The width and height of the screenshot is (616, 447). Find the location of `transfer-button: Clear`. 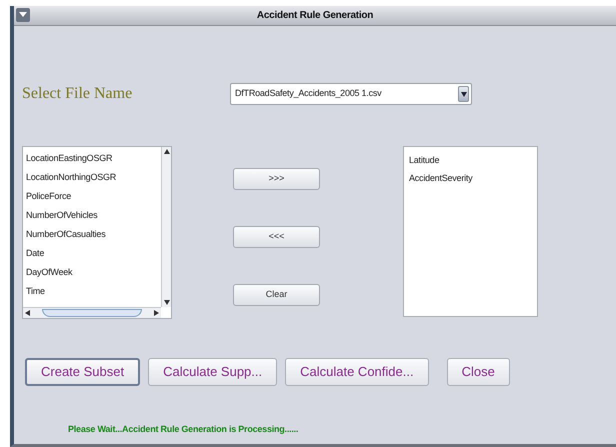

transfer-button: Clear is located at coordinates (276, 295).